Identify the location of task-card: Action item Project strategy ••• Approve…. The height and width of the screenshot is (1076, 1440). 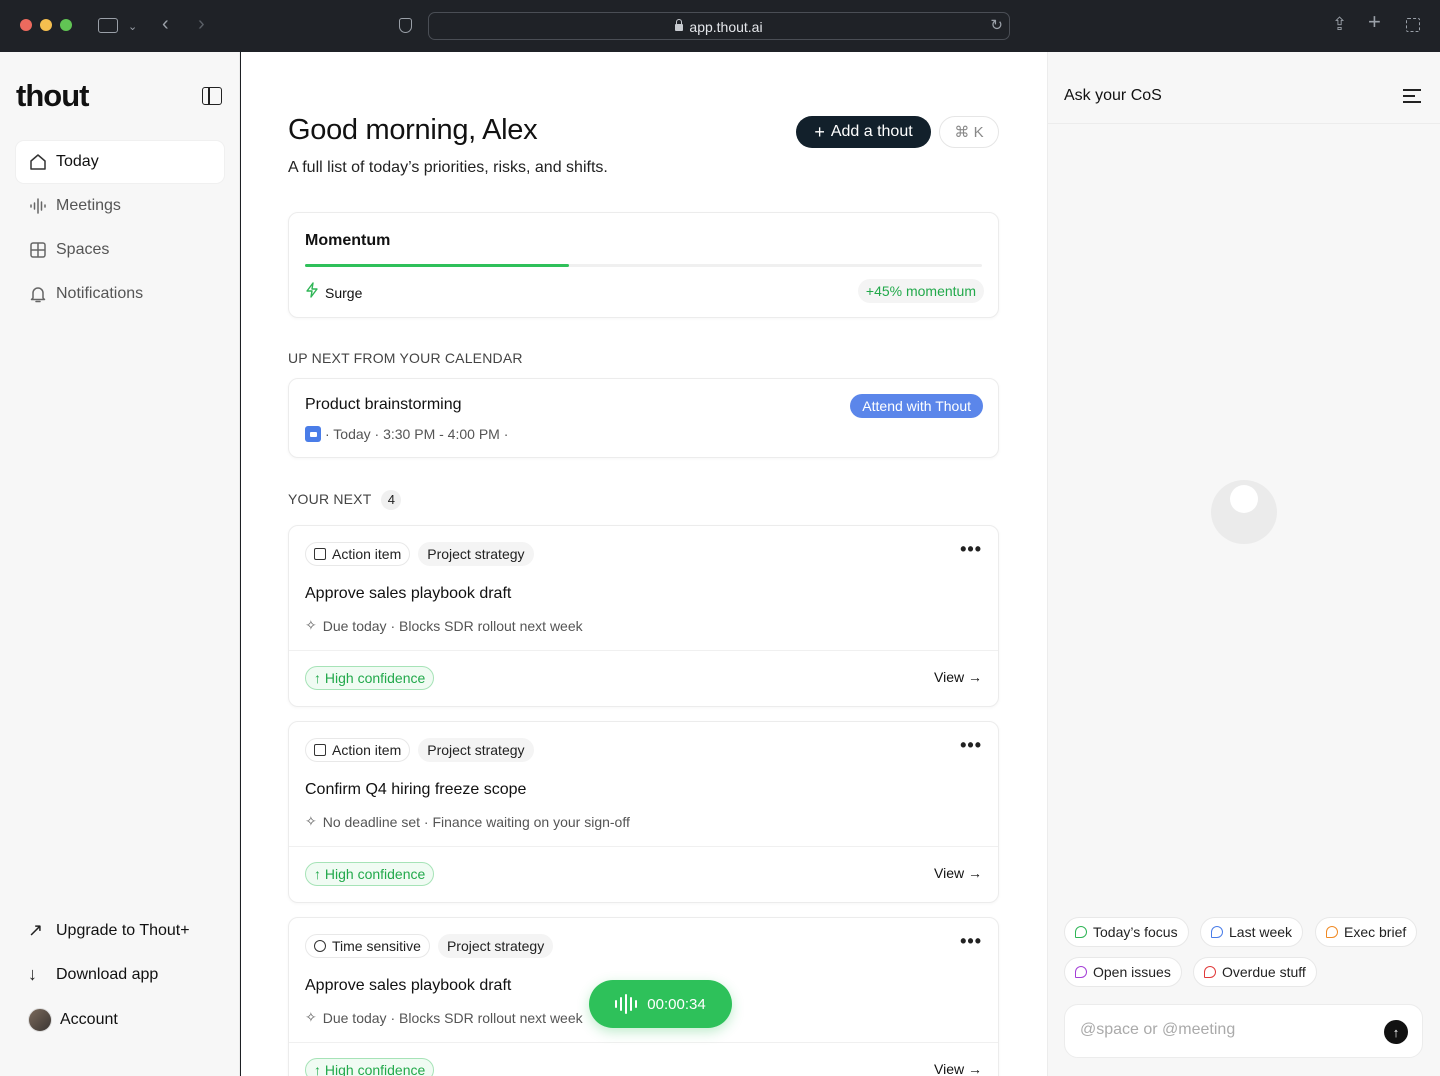
(643, 616).